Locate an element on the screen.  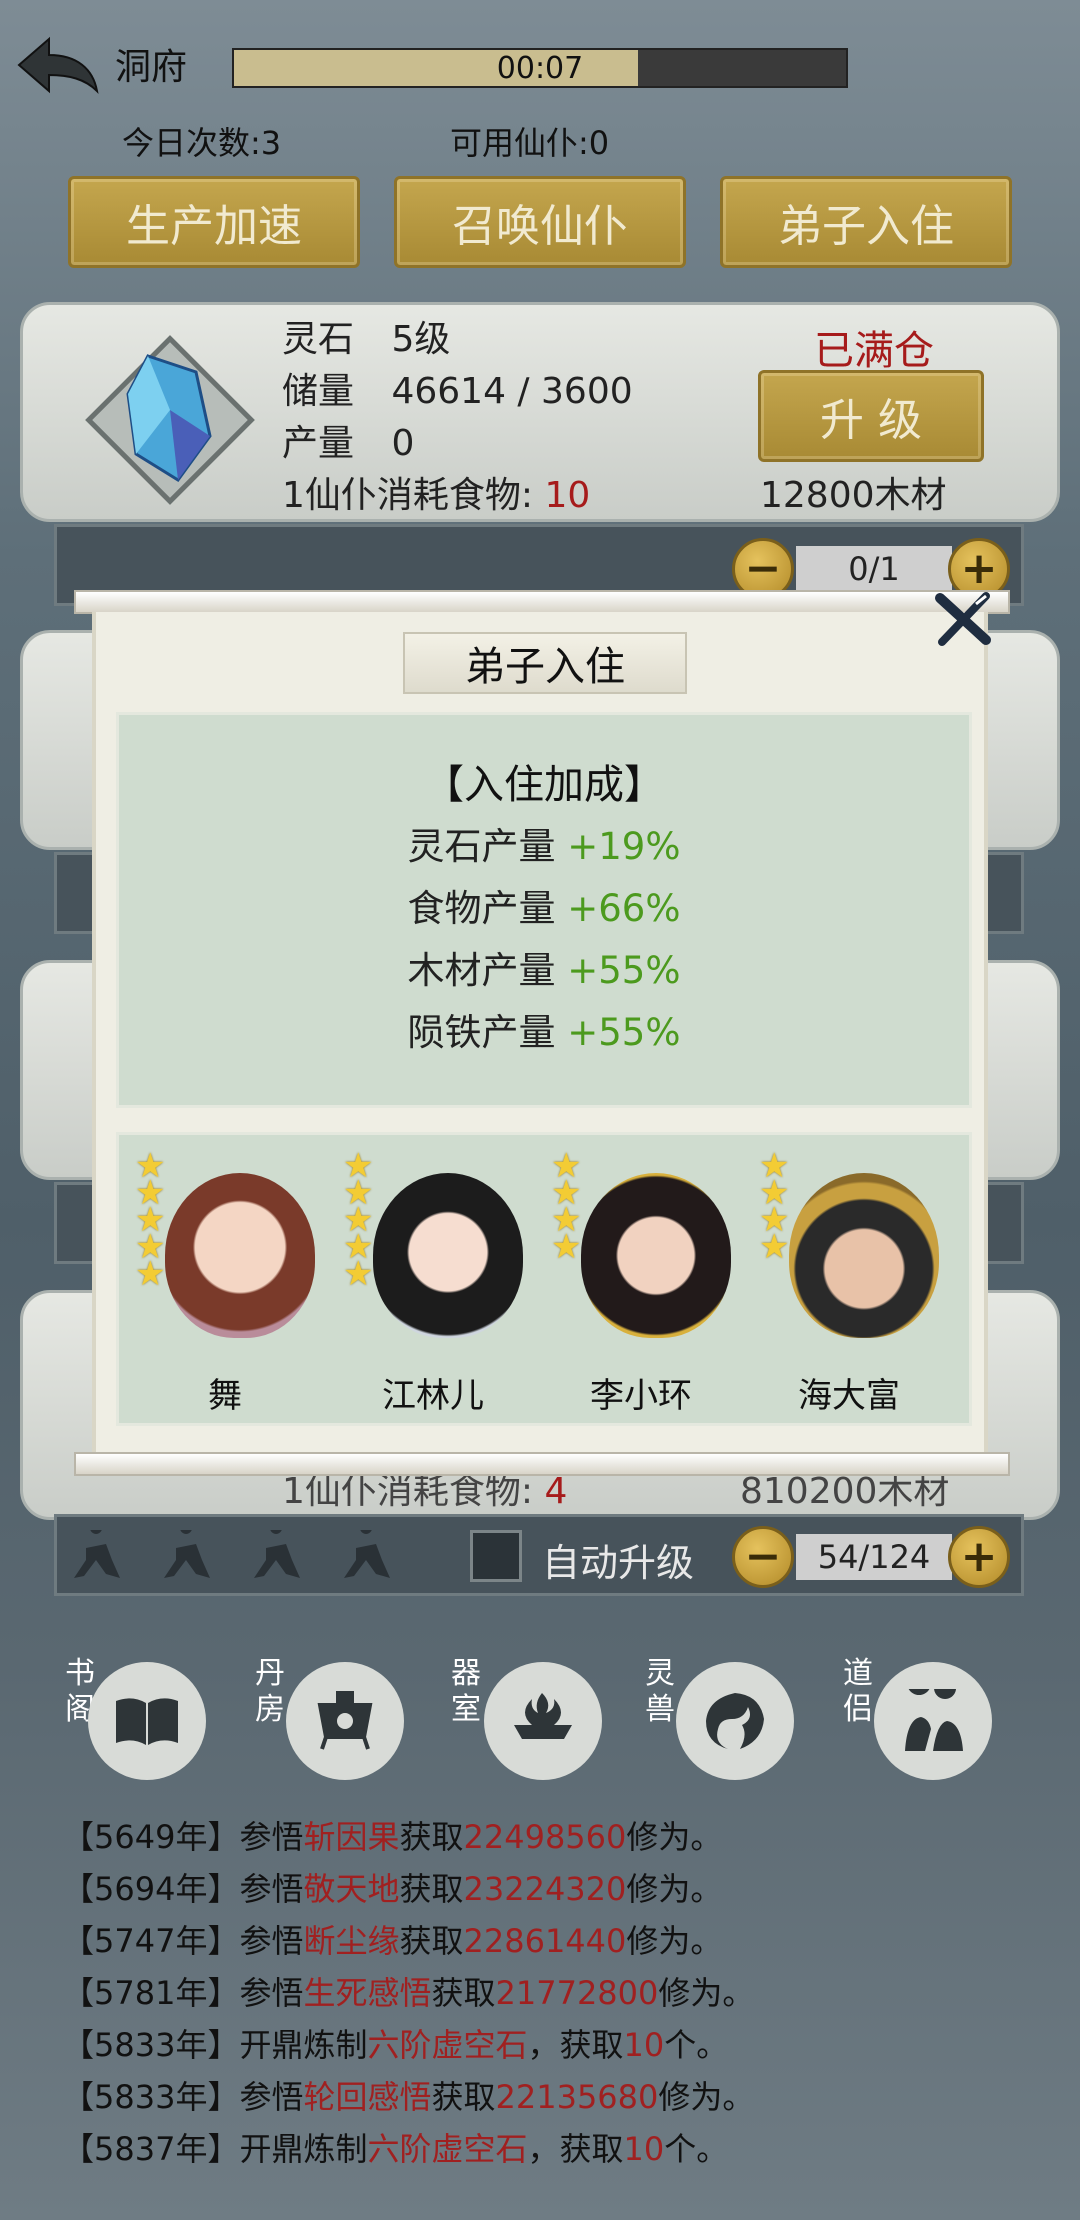
log-entry: 【5833年】参悟轮回感悟获取22135680修为。 is located at coordinates (408, 2097).